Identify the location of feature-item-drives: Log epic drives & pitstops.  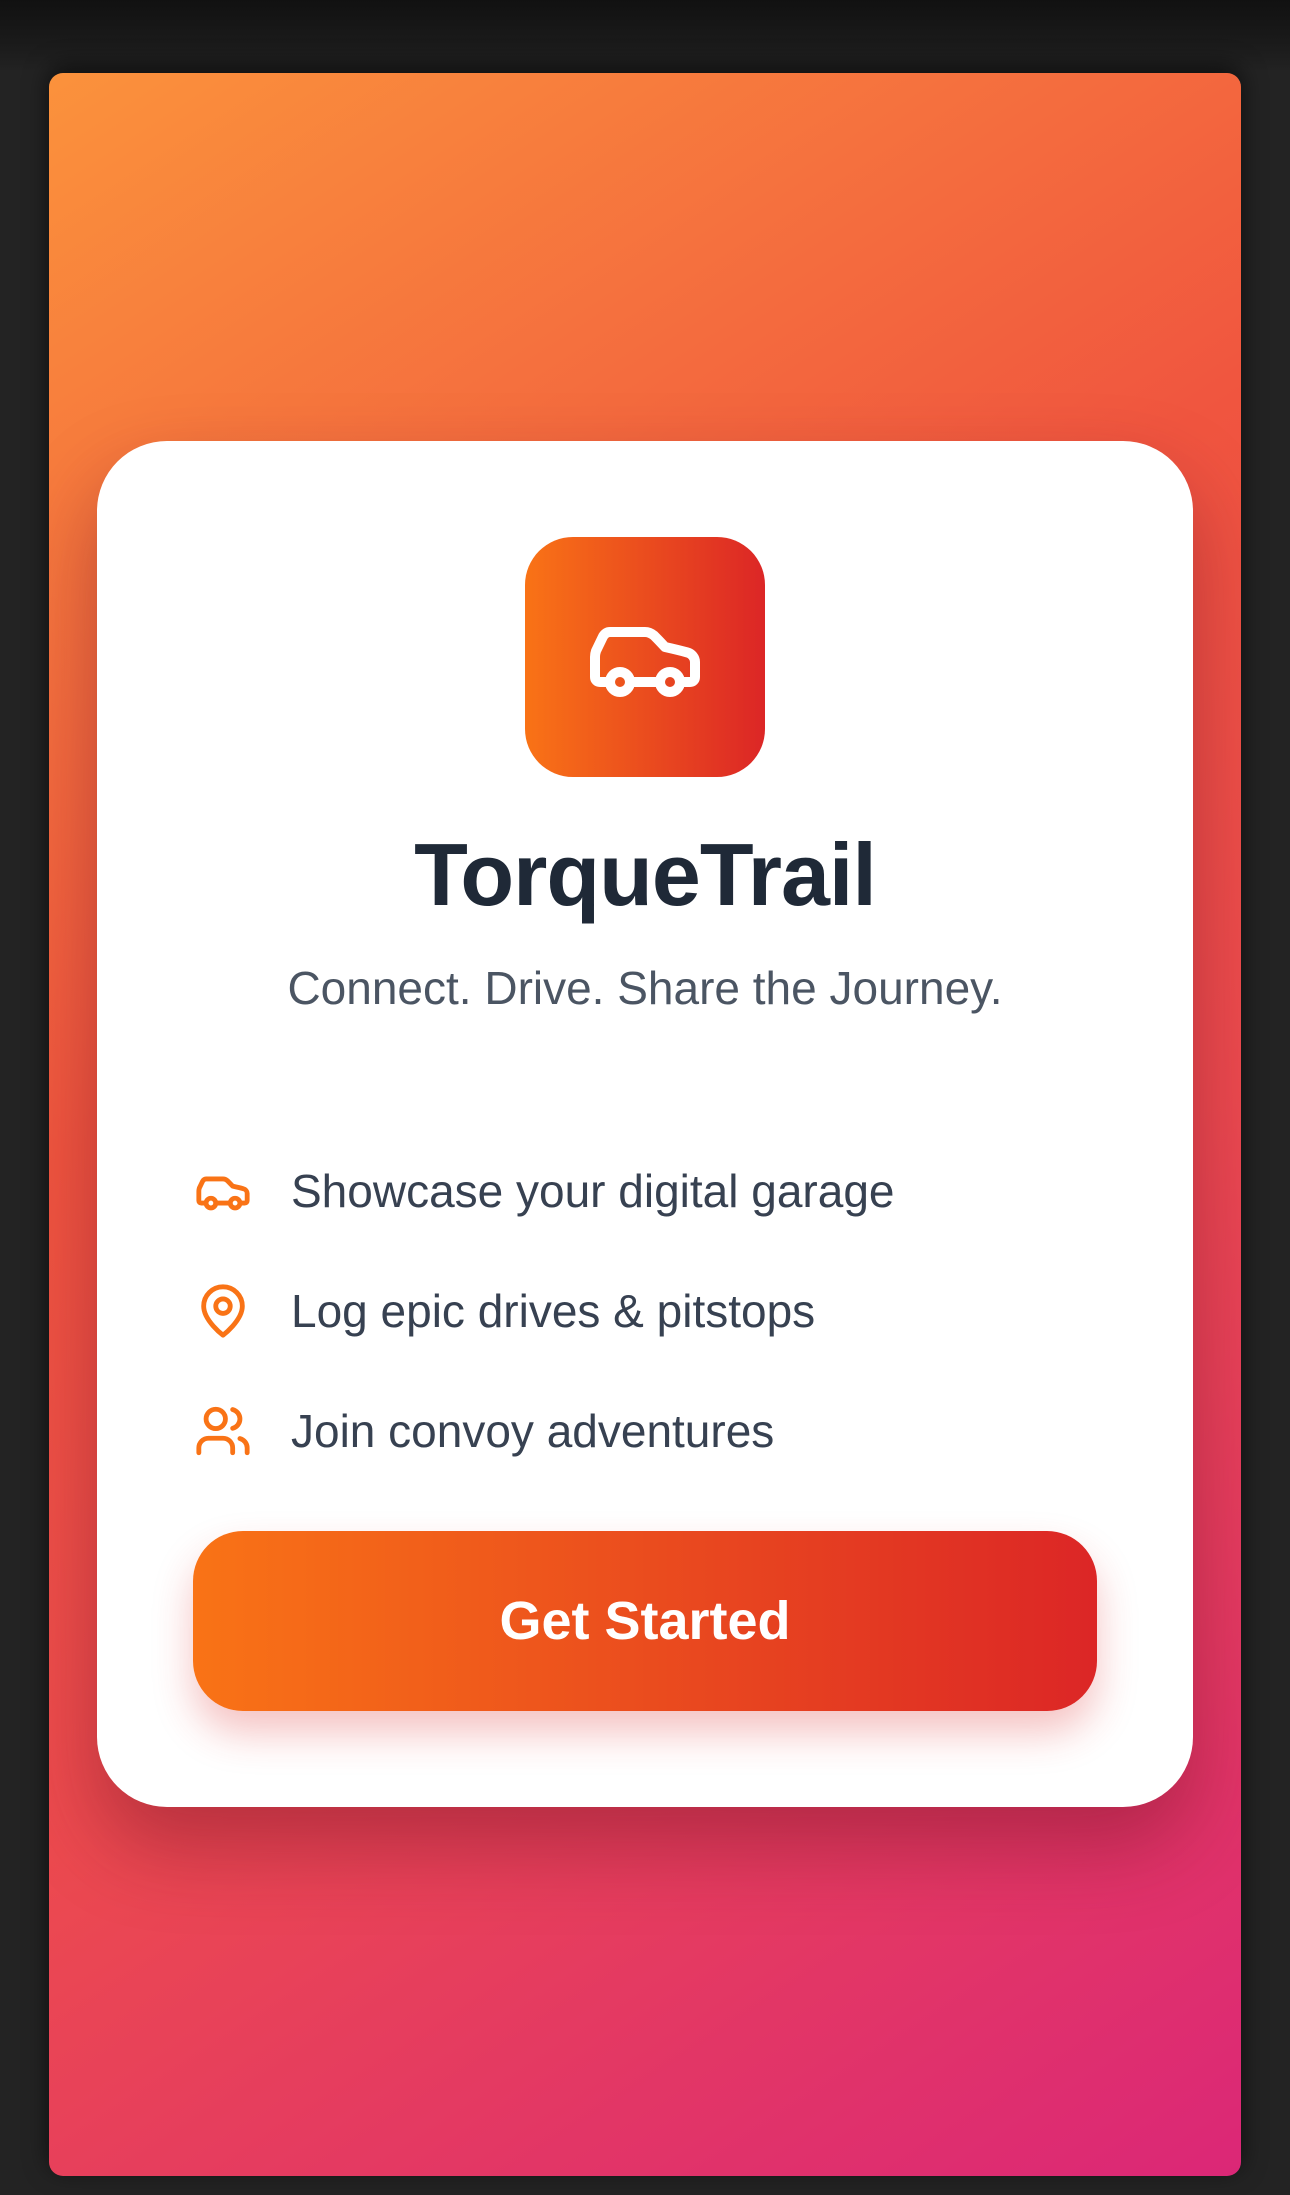
(643, 1311).